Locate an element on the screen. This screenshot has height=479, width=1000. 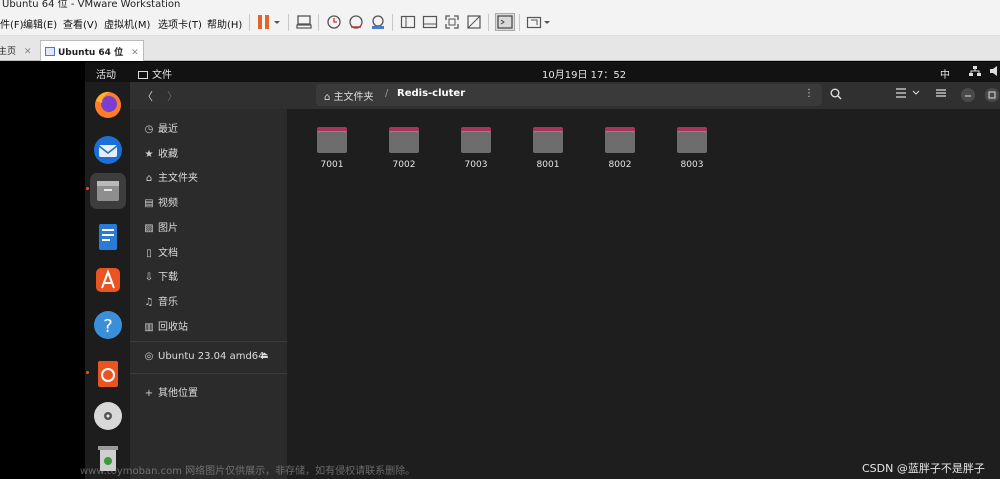
stretch-dropdown-icon is located at coordinates (547, 22).